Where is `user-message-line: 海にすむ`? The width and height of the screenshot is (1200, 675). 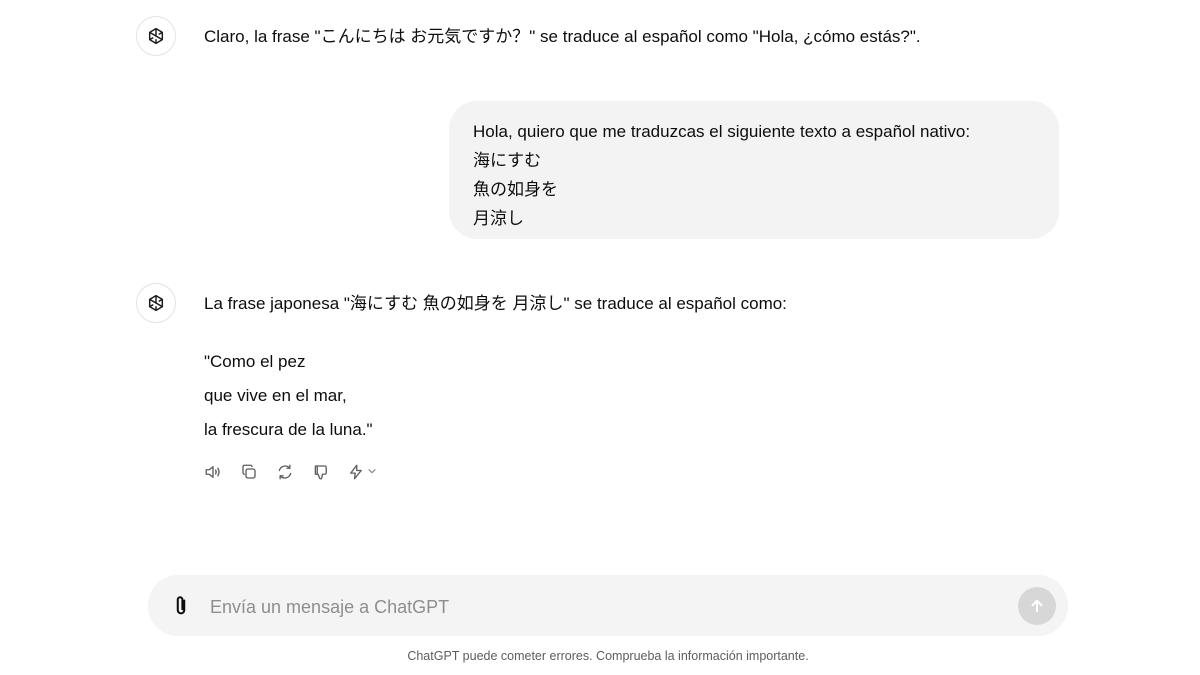
user-message-line: 海にすむ is located at coordinates (507, 160).